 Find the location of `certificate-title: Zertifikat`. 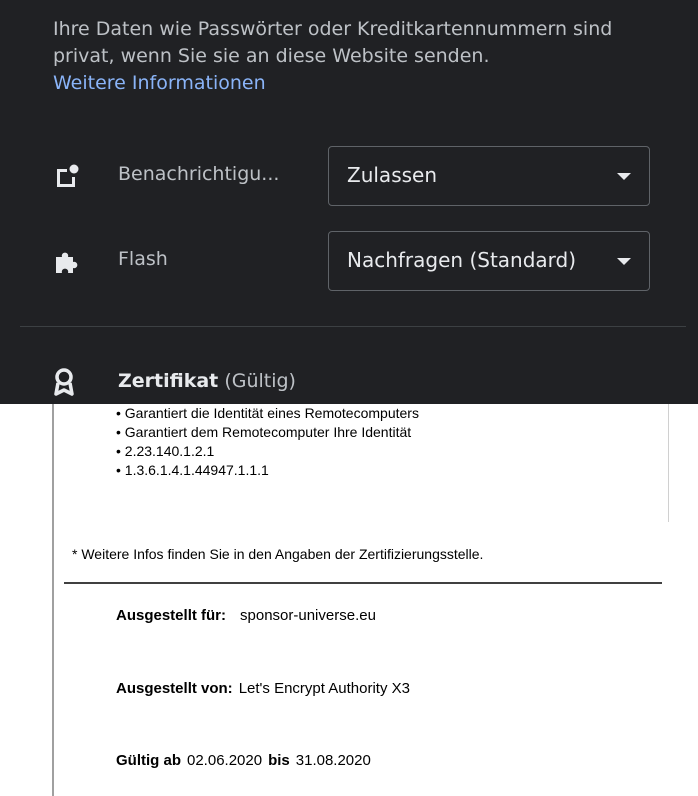

certificate-title: Zertifikat is located at coordinates (168, 381).